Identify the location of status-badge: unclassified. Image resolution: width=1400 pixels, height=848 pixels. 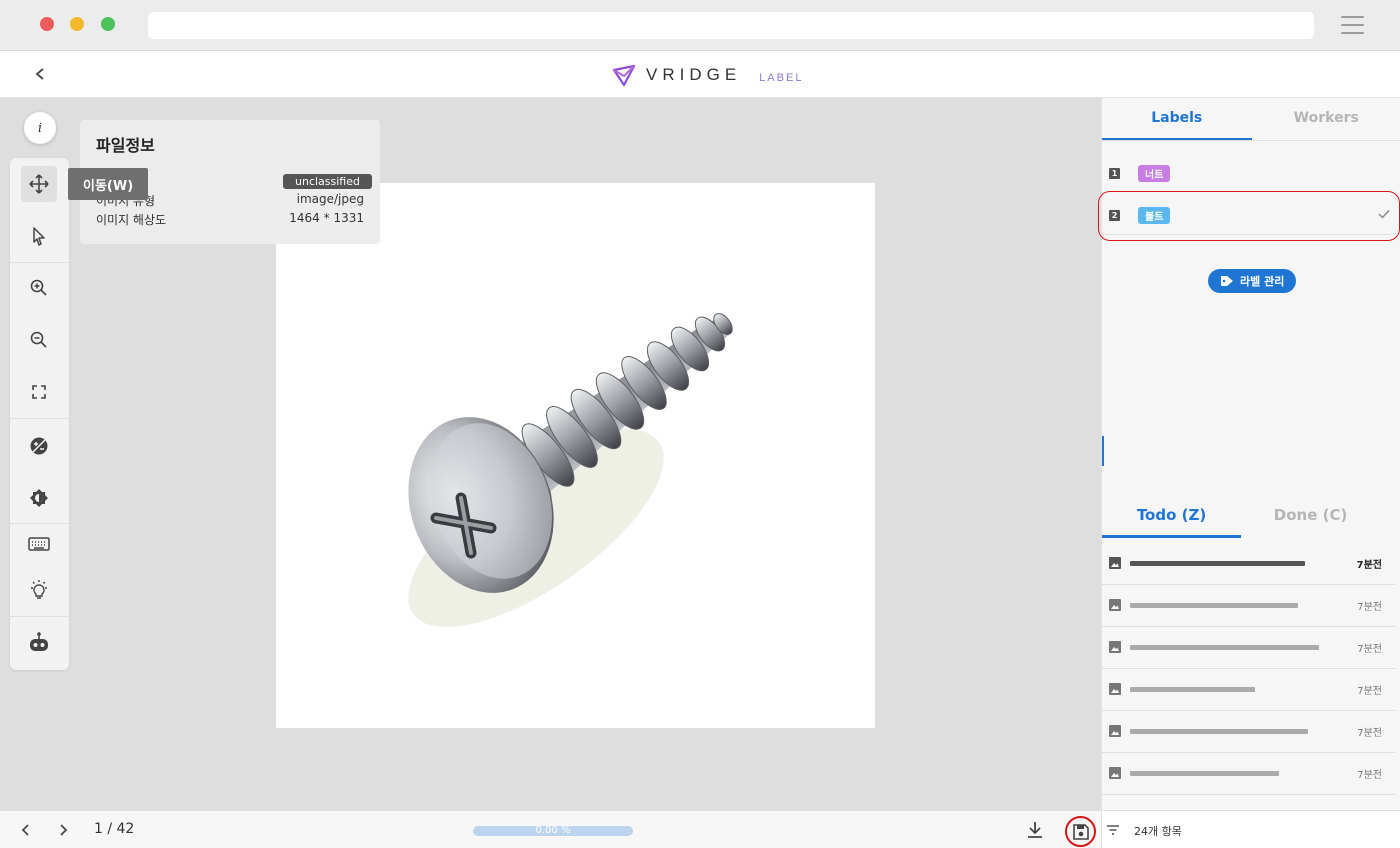
(327, 181).